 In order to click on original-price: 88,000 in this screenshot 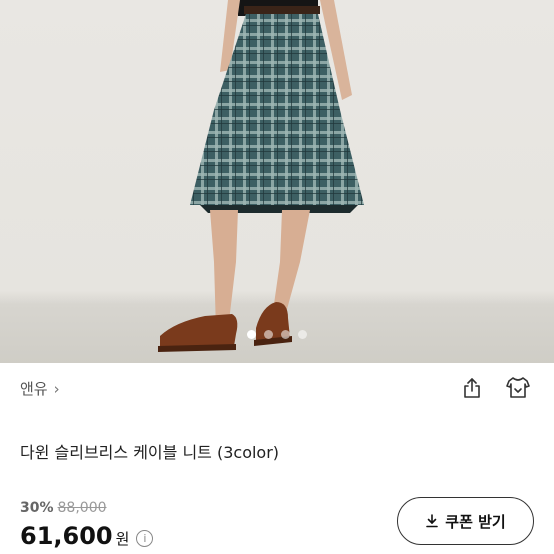, I will do `click(82, 508)`.